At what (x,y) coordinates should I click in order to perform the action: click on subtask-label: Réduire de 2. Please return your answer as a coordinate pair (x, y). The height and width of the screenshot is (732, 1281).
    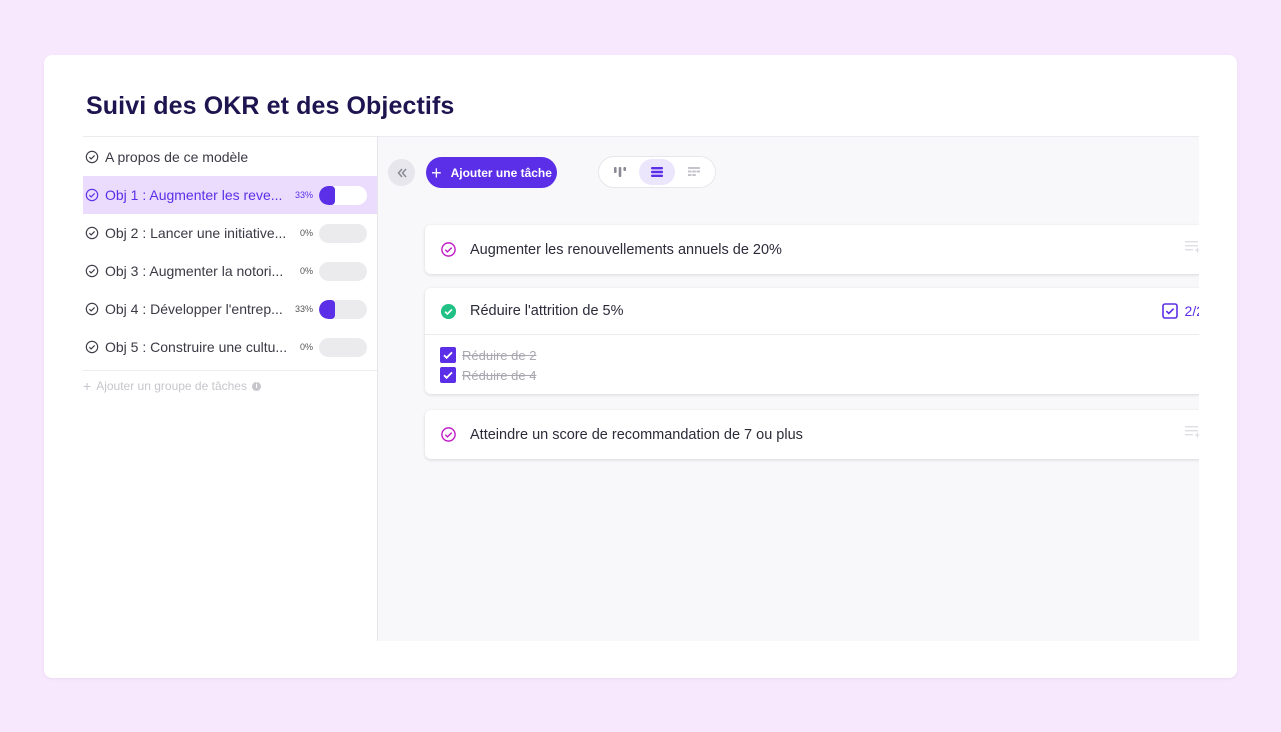
    Looking at the image, I should click on (499, 355).